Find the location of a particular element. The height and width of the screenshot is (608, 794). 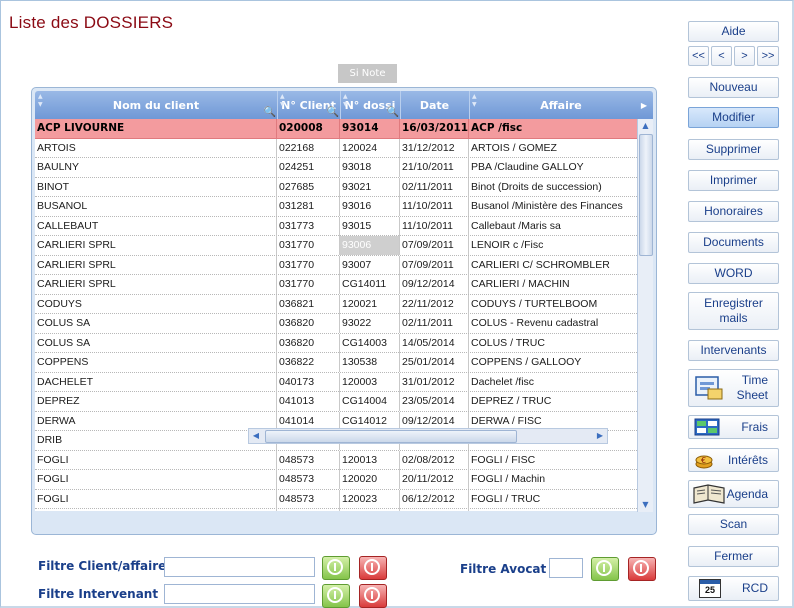

filter-intervenant-input is located at coordinates (239, 594).